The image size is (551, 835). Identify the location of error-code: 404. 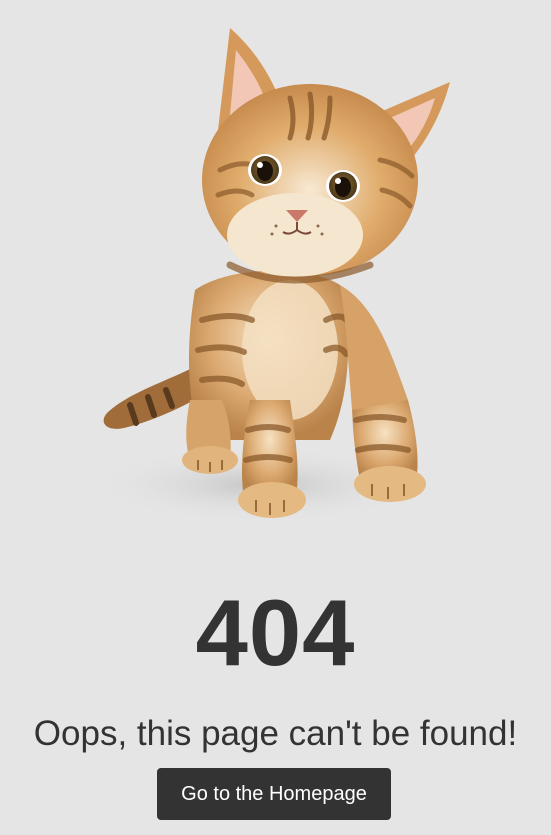
(275, 632).